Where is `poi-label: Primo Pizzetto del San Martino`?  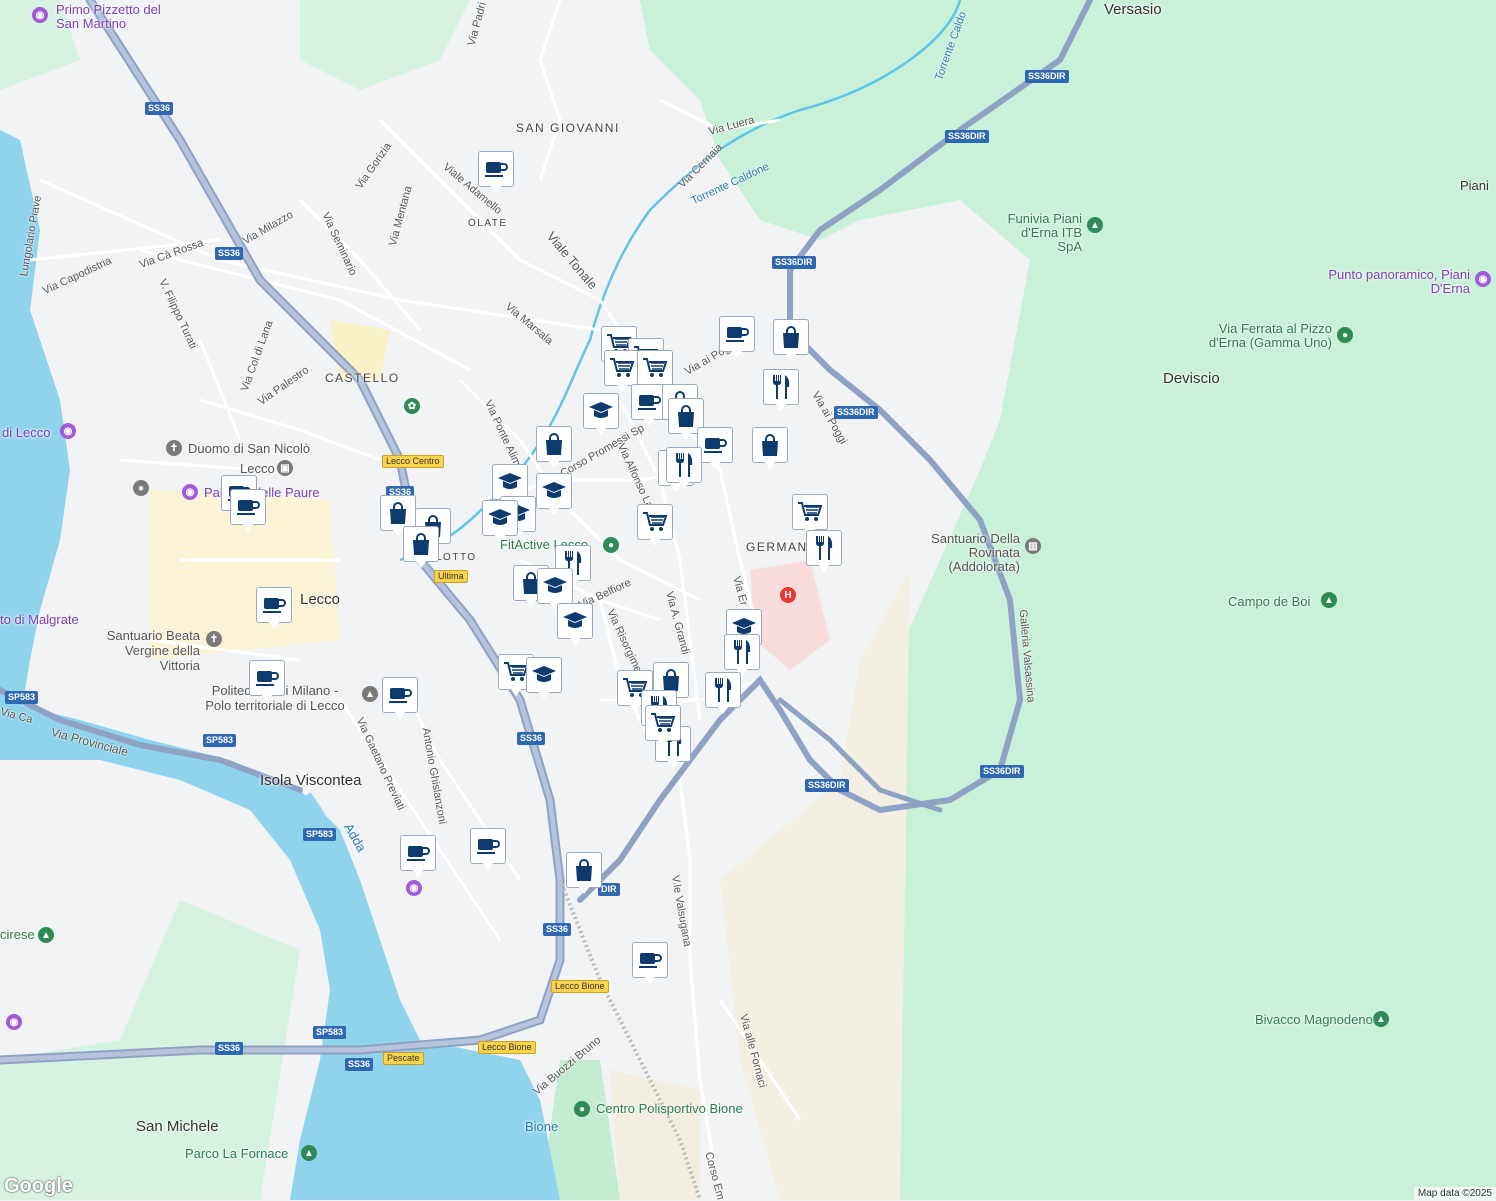
poi-label: Primo Pizzetto del San Martino is located at coordinates (111, 17).